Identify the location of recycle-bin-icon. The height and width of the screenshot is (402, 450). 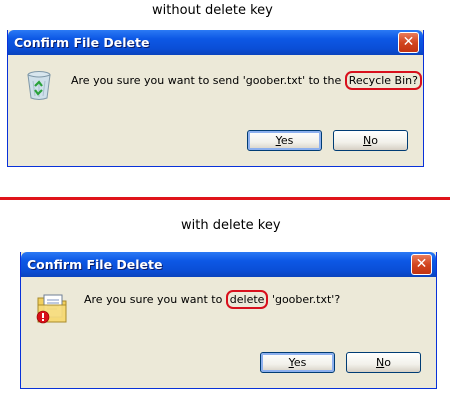
(39, 85).